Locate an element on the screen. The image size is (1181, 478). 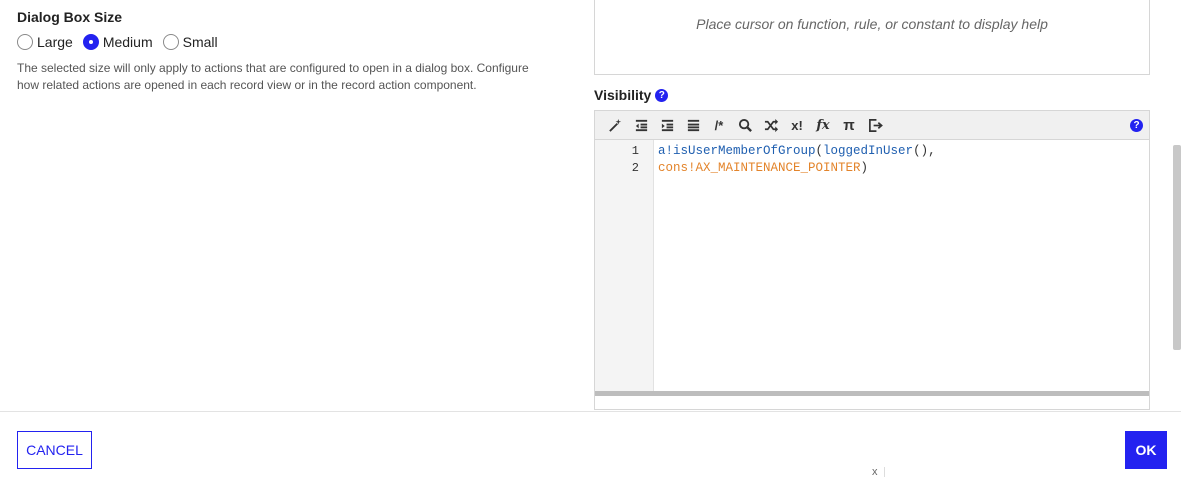
shuffle-icon is located at coordinates (771, 125).